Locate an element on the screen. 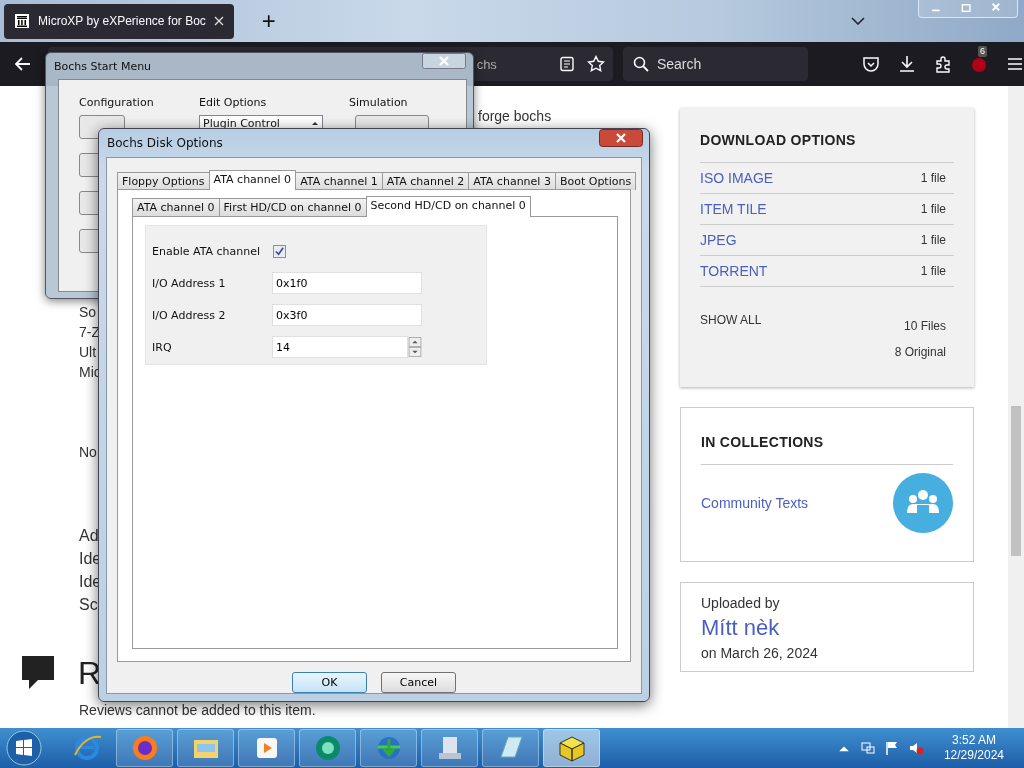 The height and width of the screenshot is (768, 1024). collection-link: Community Texts is located at coordinates (755, 503).